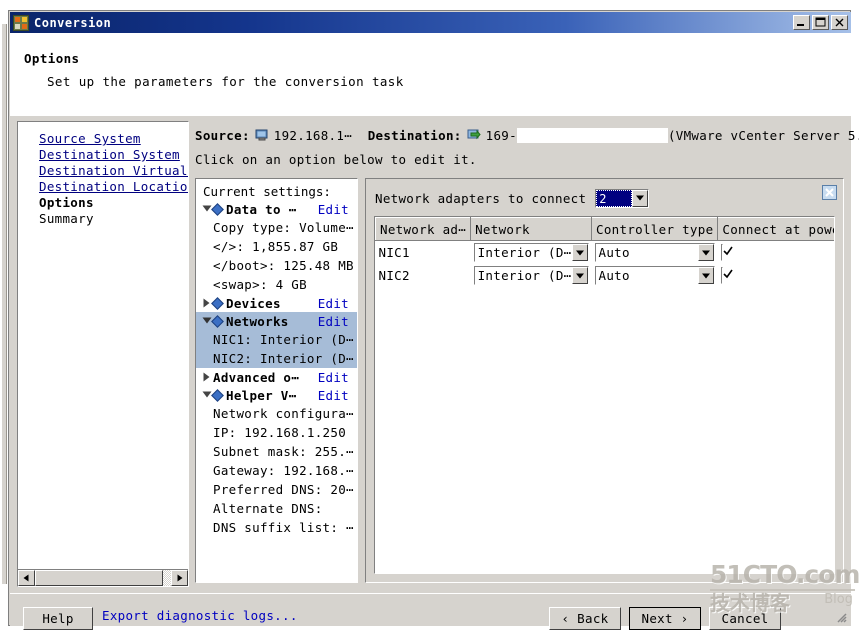 The width and height of the screenshot is (859, 636). Describe the element at coordinates (423, 229) in the screenshot. I see `column-header-network-adapter: Network ad⋯` at that location.